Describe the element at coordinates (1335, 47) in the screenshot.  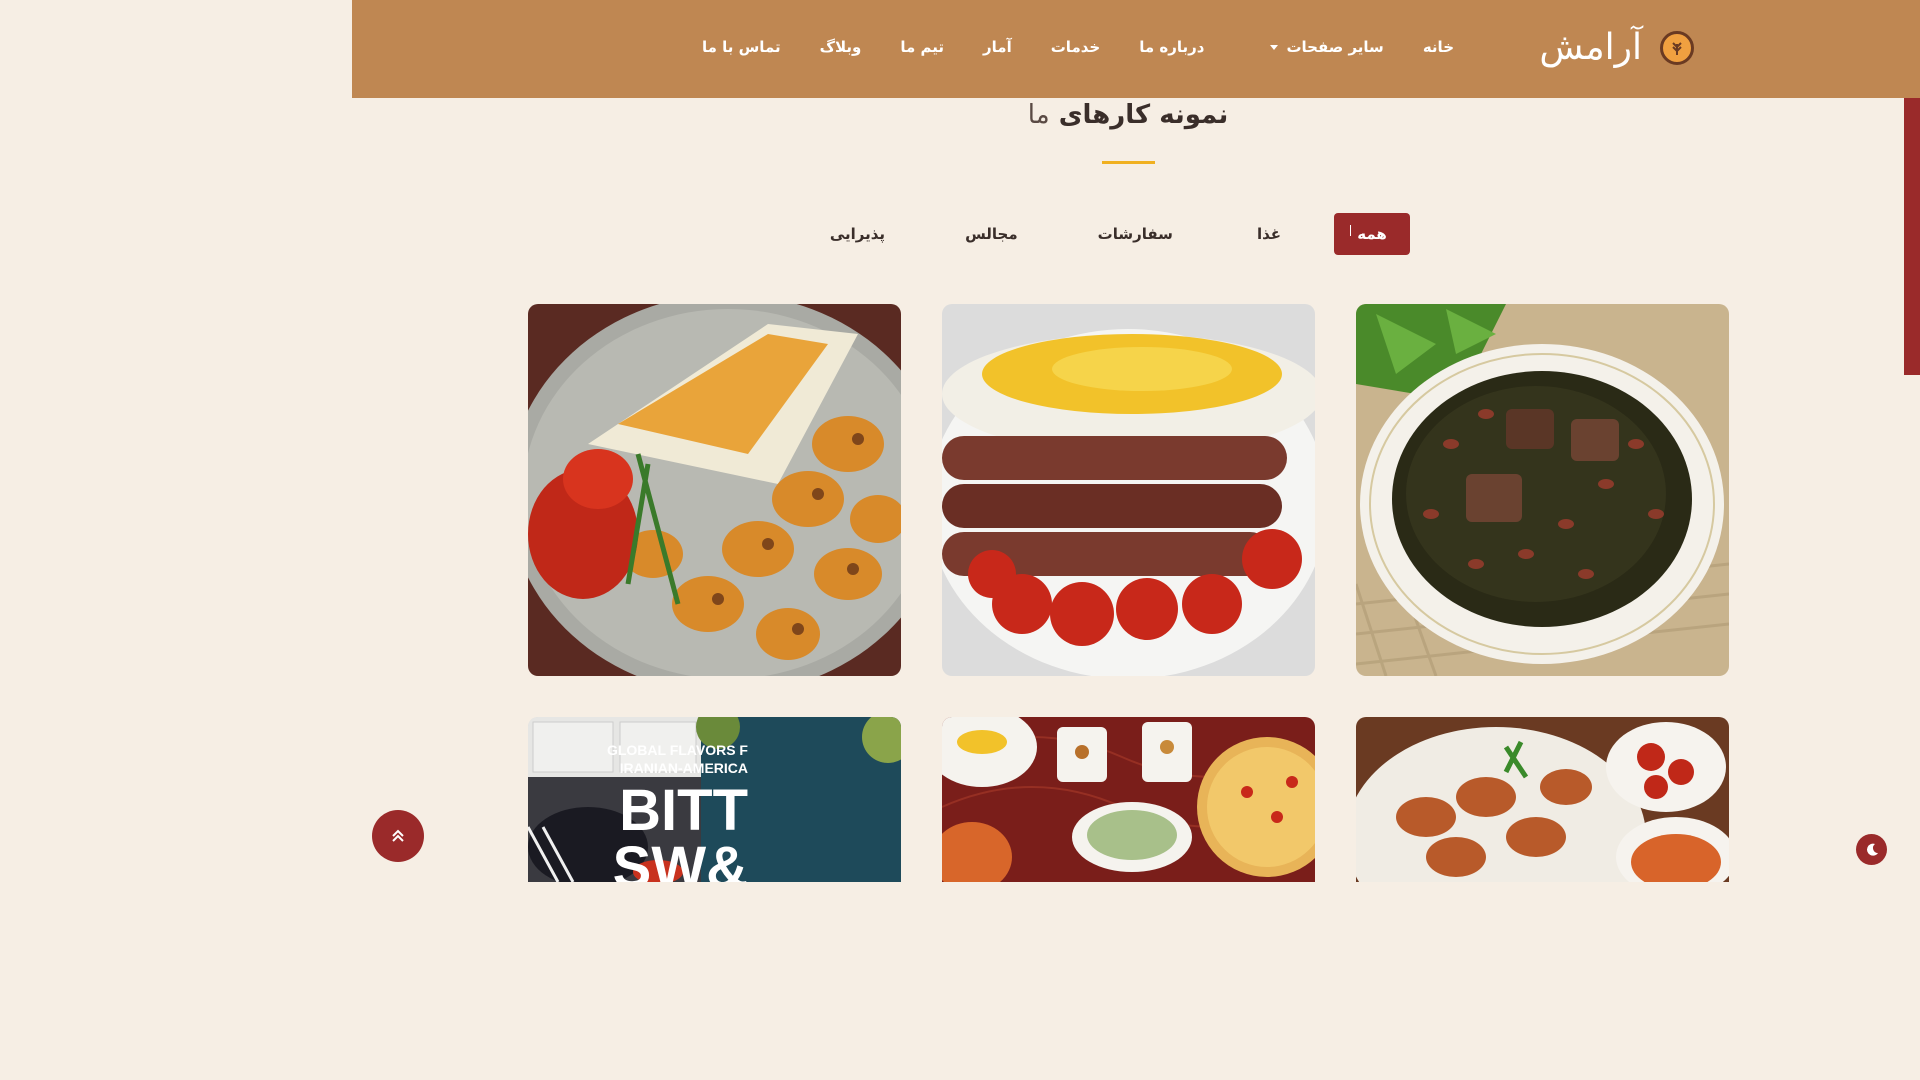
I see `nav-item-other-pages-label: سایر صفحات` at that location.